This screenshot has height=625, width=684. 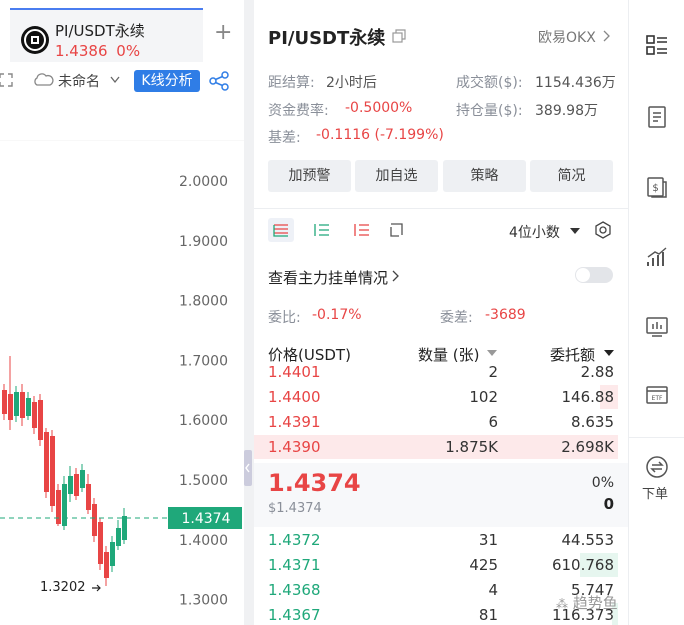 I want to click on layout-name: 未命名, so click(x=79, y=81).